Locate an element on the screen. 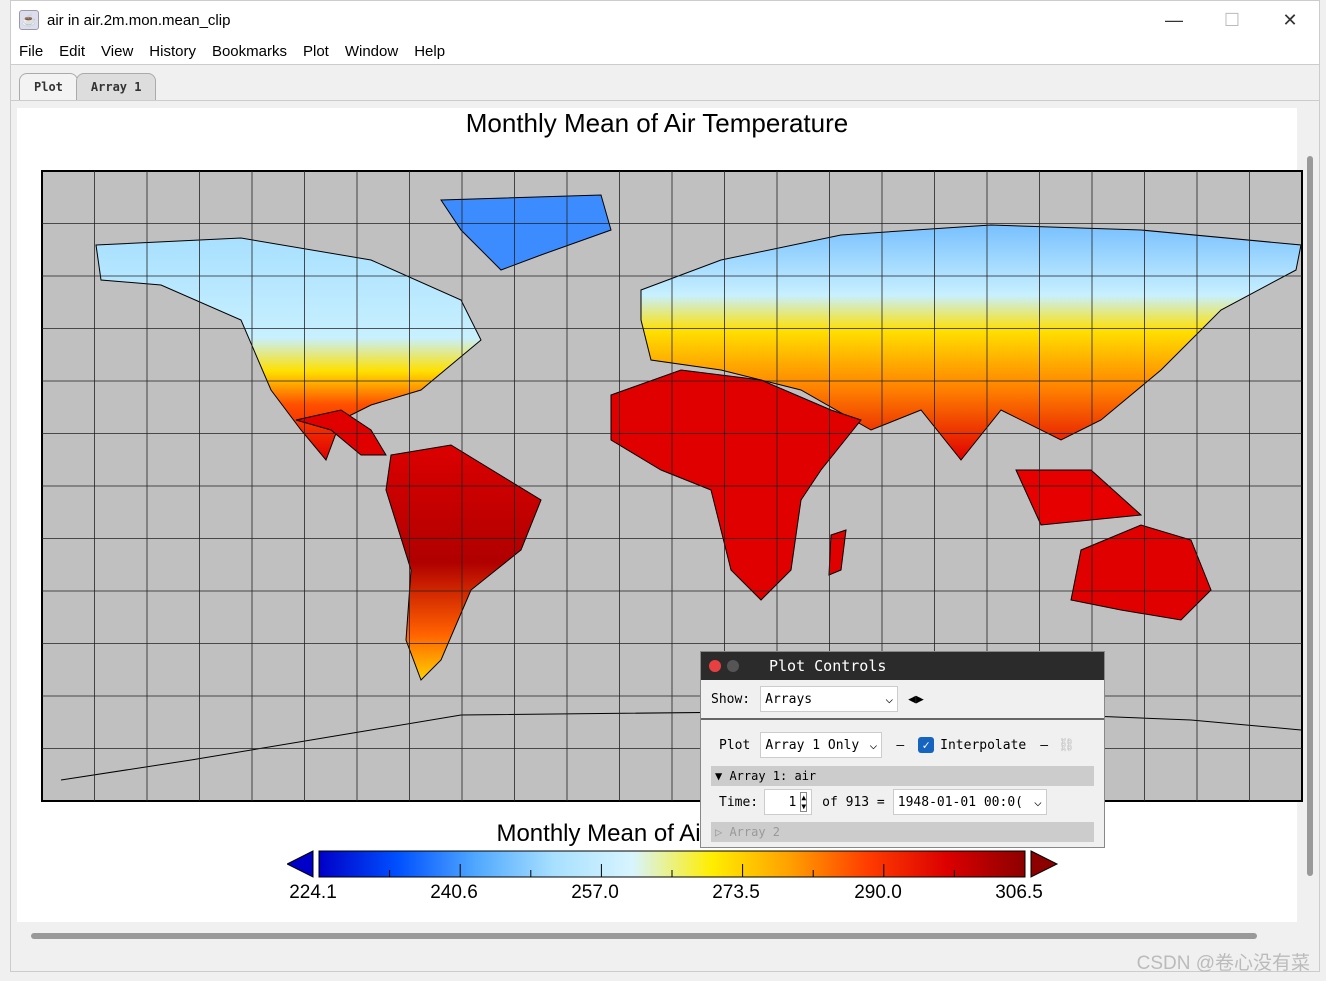 The height and width of the screenshot is (981, 1326). plot-mode-value: Array 1 Only is located at coordinates (812, 745).